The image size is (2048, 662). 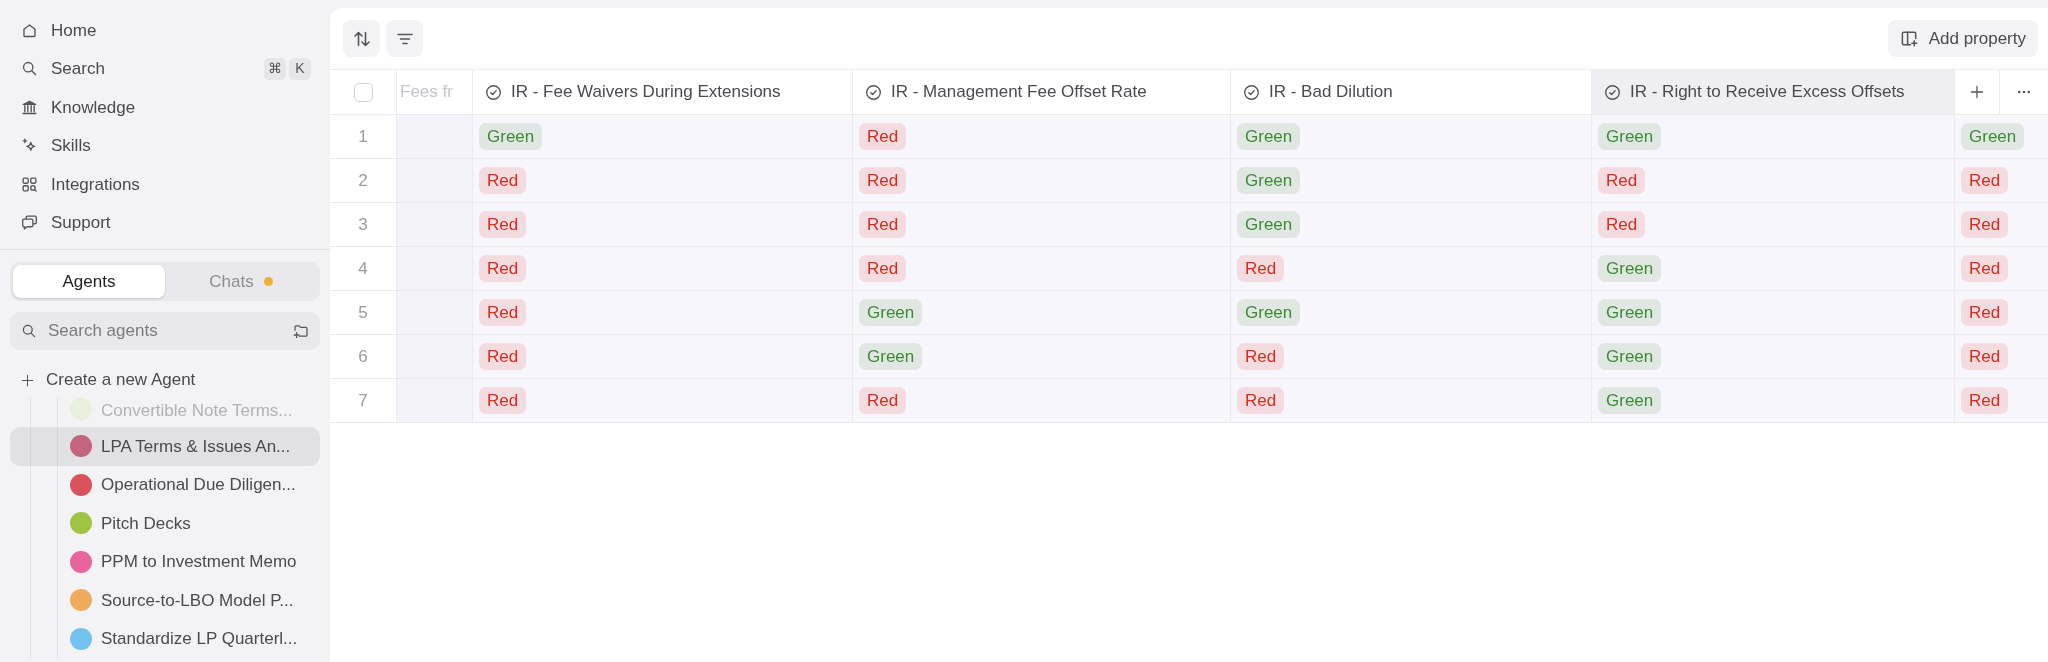 What do you see at coordinates (275, 68) in the screenshot?
I see `shortcut-key: ⌘` at bounding box center [275, 68].